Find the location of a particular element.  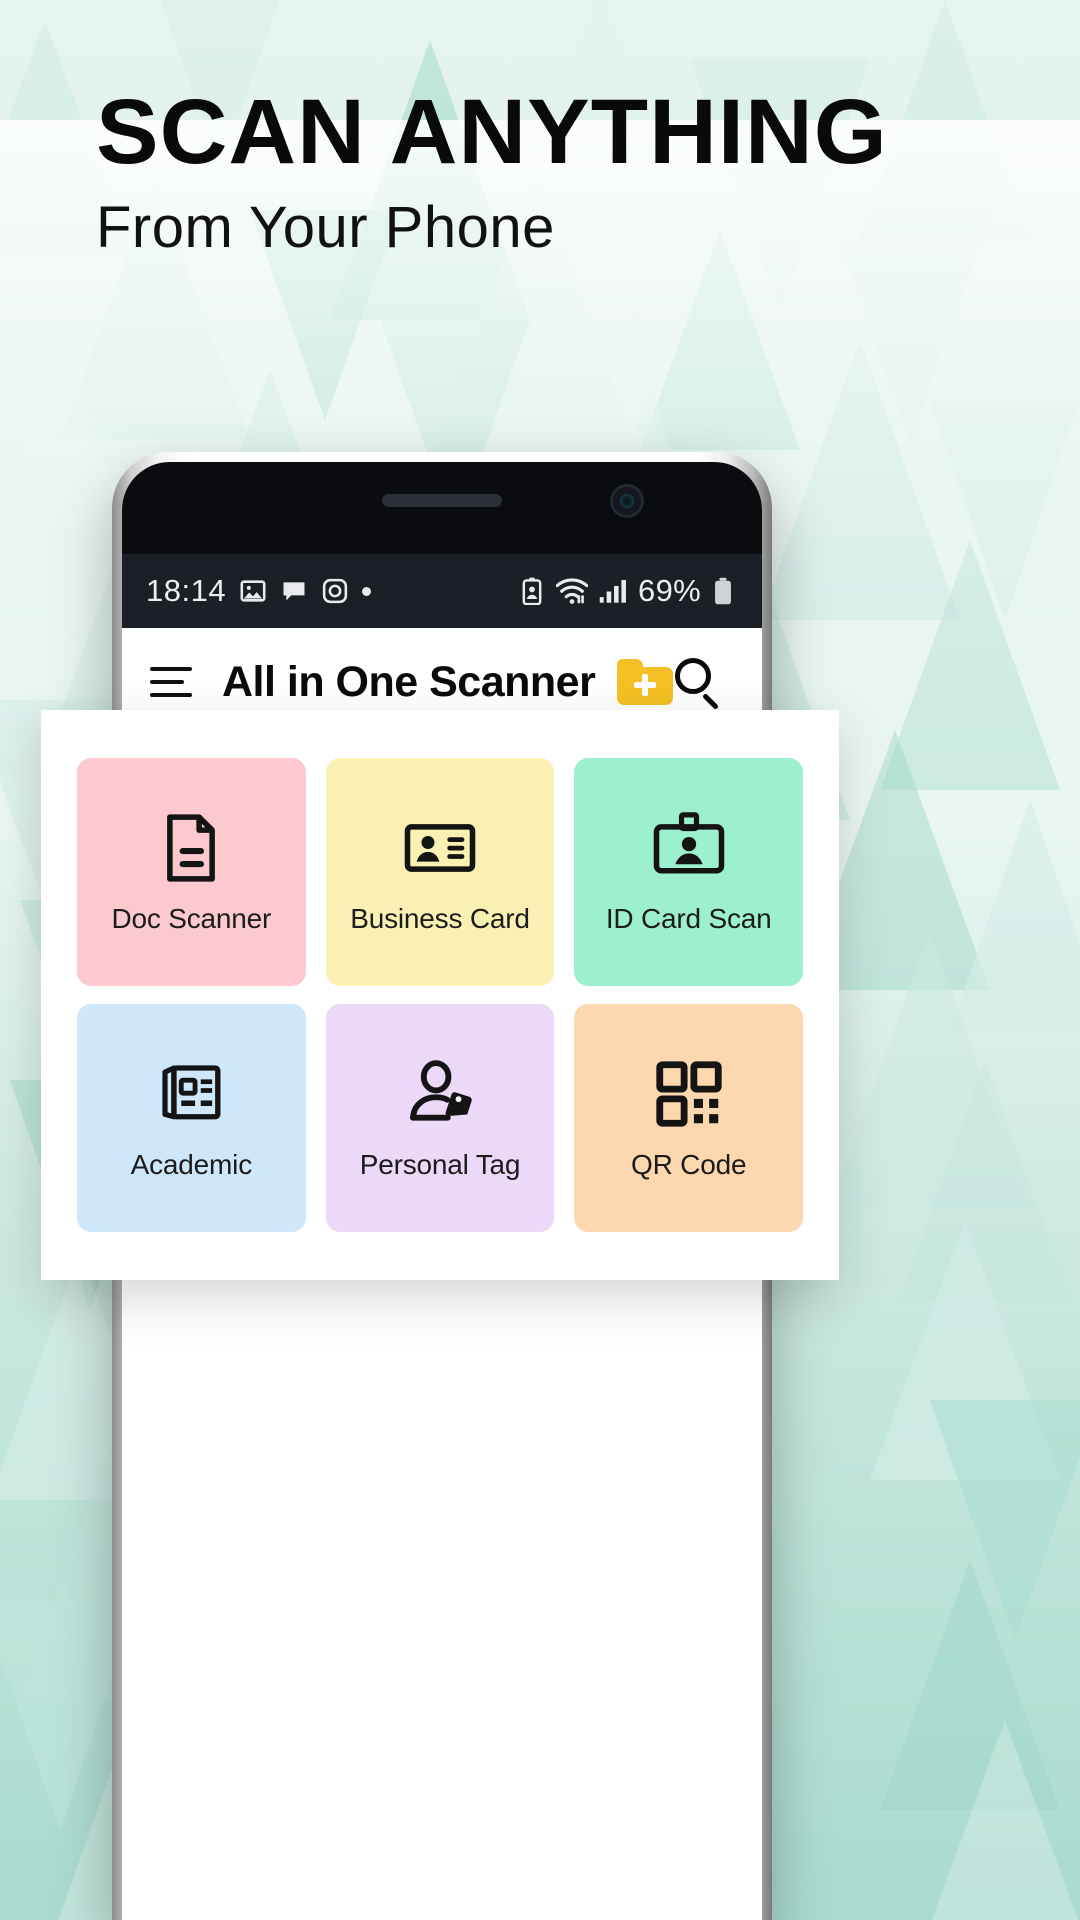

status-bar: 18:14 69% is located at coordinates (442, 591).